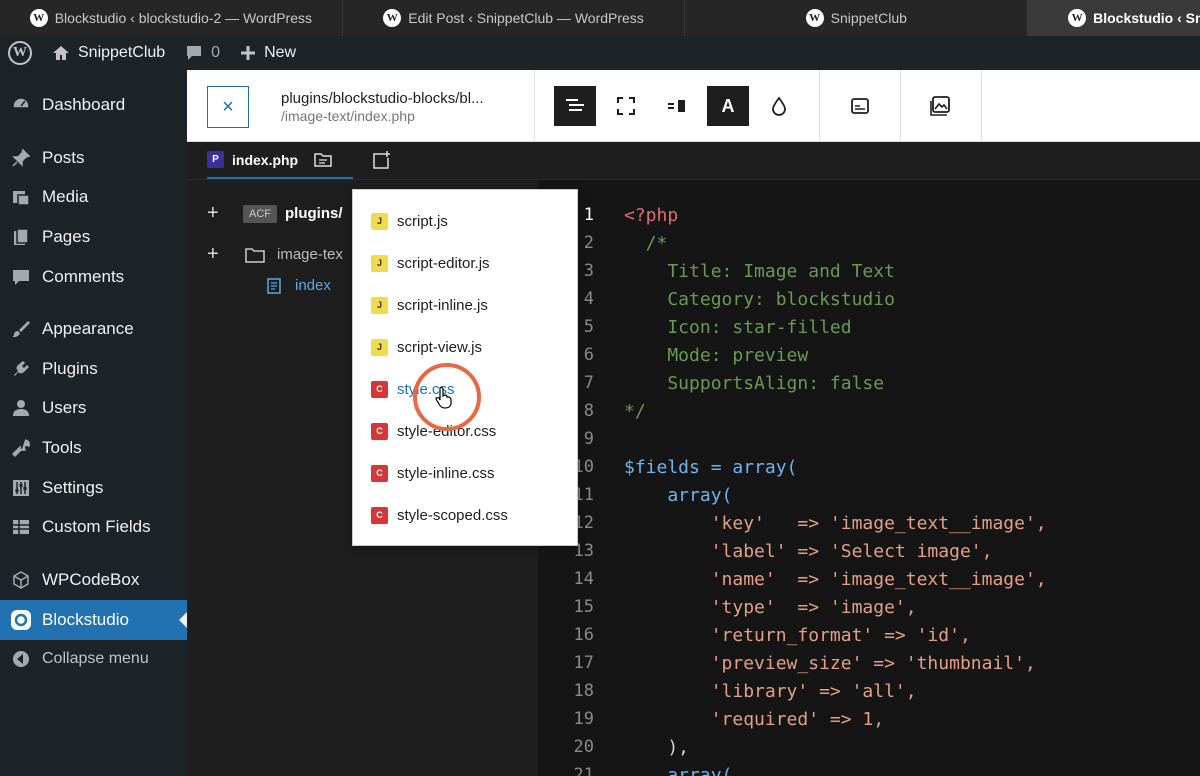 The width and height of the screenshot is (1200, 776). Describe the element at coordinates (122, 52) in the screenshot. I see `site-name: SnippetClub` at that location.